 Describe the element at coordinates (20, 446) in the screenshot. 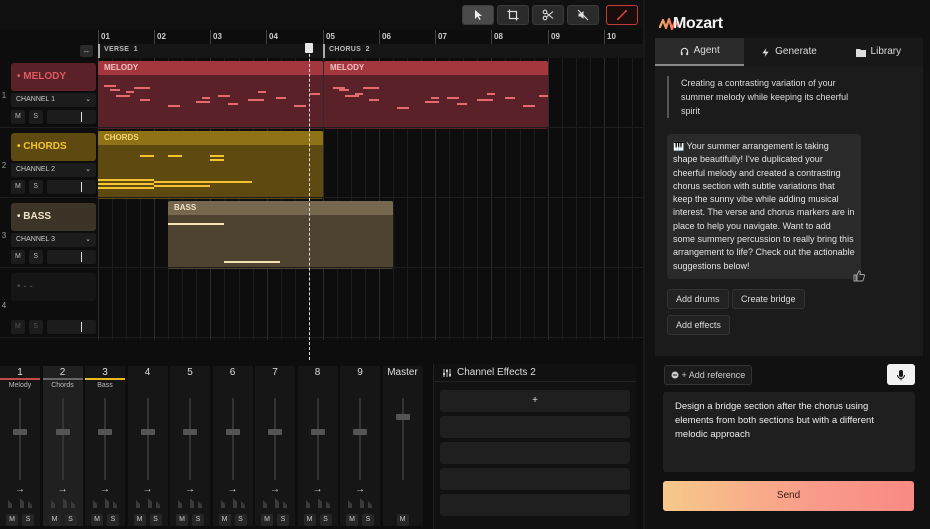

I see `mixer-channel-strip: 1 Melody → M S` at that location.